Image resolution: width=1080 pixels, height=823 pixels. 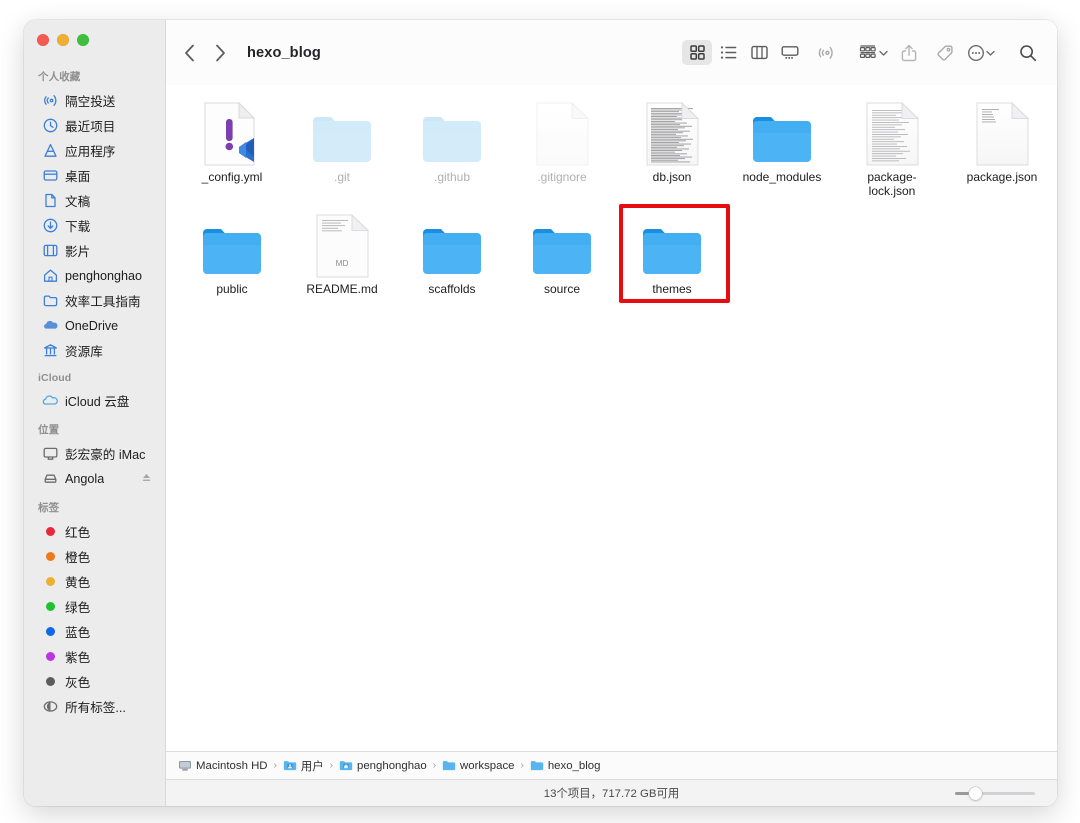 I want to click on file-item: .git, so click(x=342, y=151).